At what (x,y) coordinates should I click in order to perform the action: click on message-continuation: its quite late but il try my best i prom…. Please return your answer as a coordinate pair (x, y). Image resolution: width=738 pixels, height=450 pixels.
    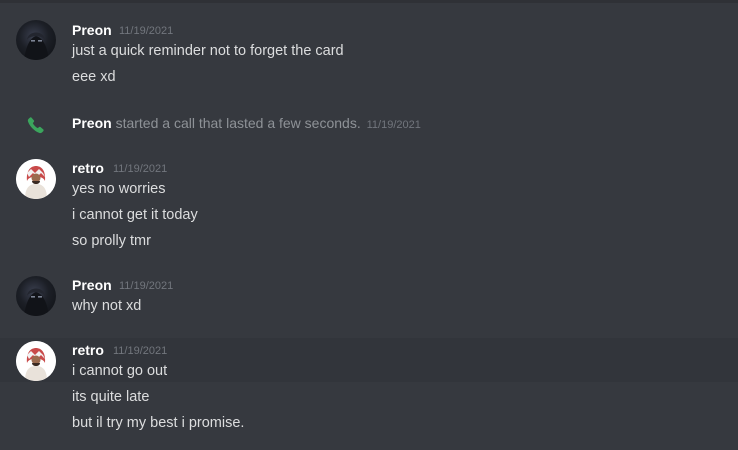
    Looking at the image, I should click on (369, 412).